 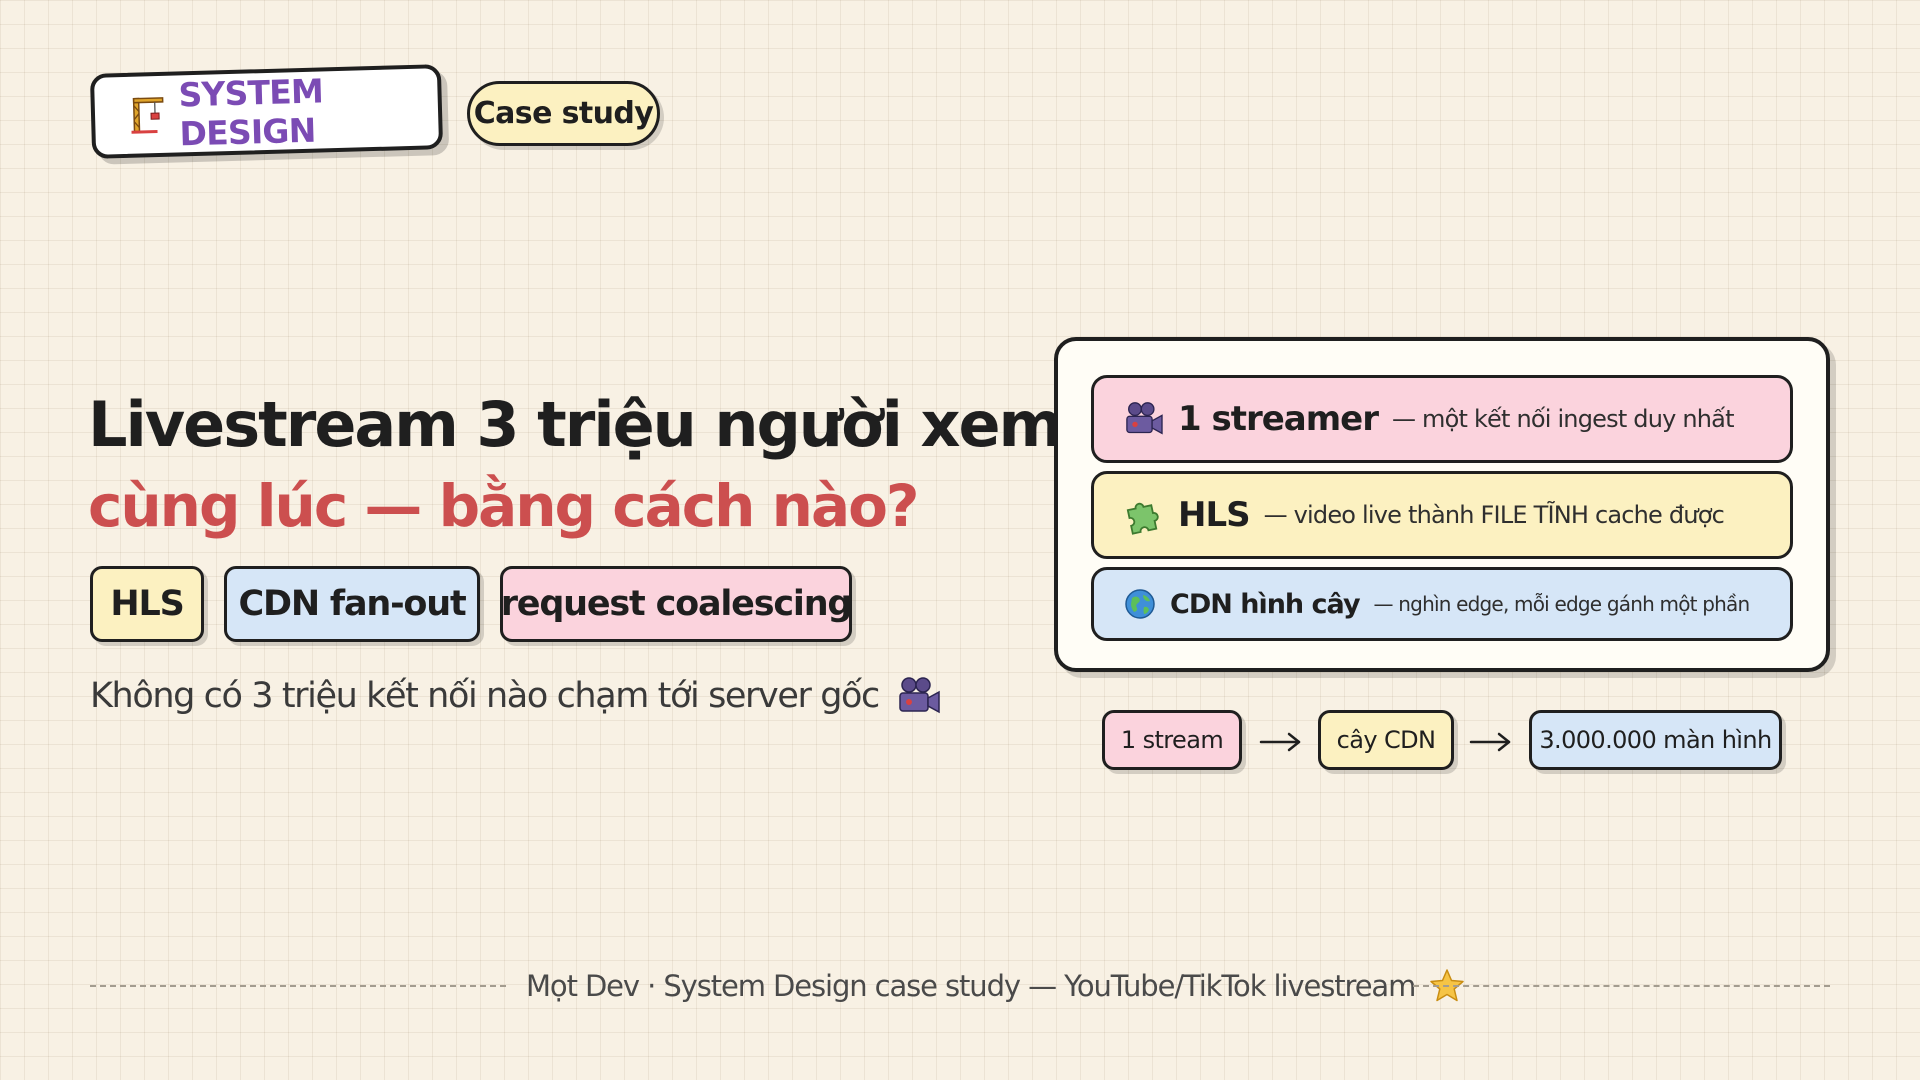 I want to click on tag-cdn-fan-out: CDN fan-out, so click(x=352, y=604).